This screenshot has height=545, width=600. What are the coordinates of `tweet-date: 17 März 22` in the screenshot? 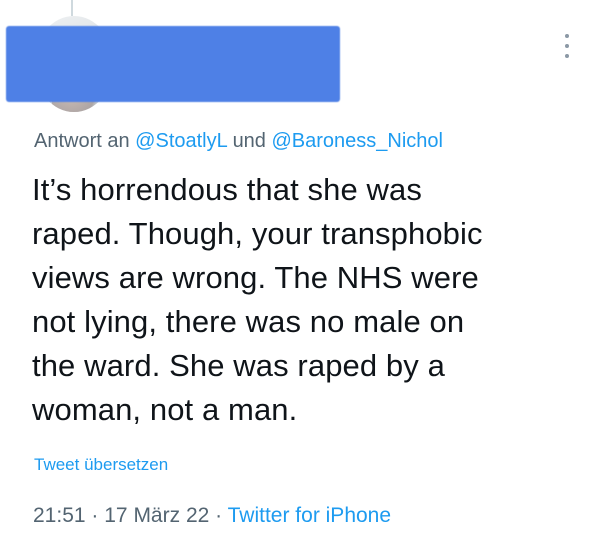 It's located at (156, 515).